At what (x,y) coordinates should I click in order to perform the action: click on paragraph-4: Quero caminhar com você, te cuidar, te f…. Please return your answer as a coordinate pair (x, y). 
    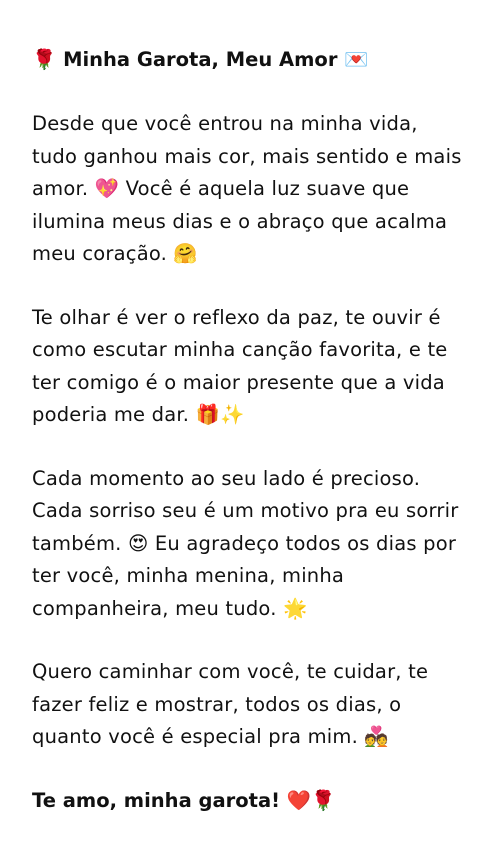
    Looking at the image, I should click on (230, 704).